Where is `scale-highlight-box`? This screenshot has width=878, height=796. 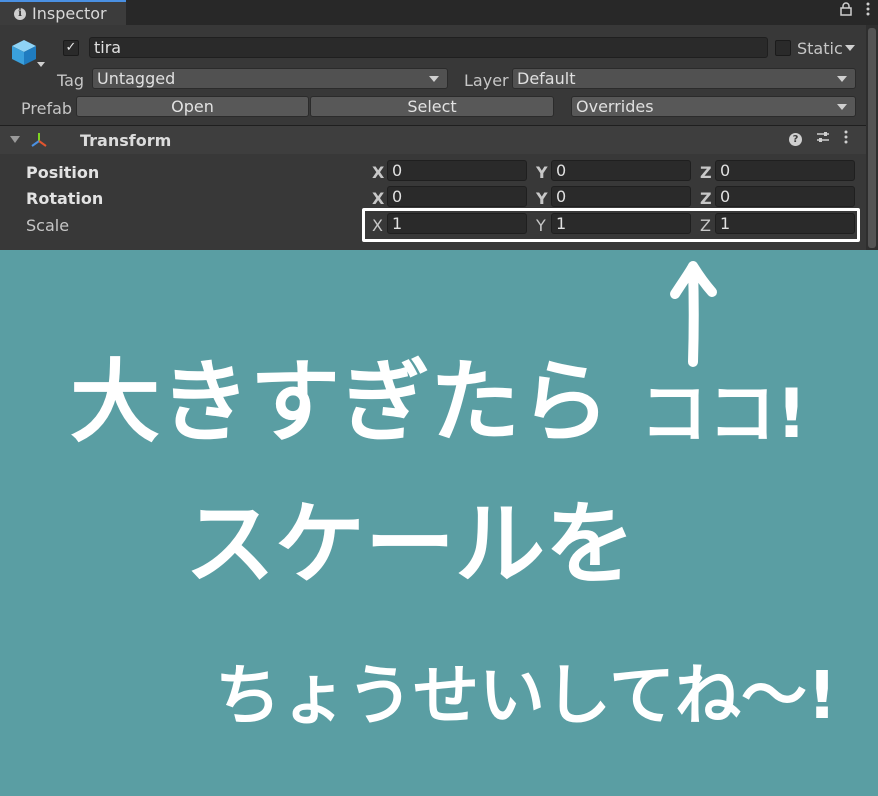 scale-highlight-box is located at coordinates (611, 225).